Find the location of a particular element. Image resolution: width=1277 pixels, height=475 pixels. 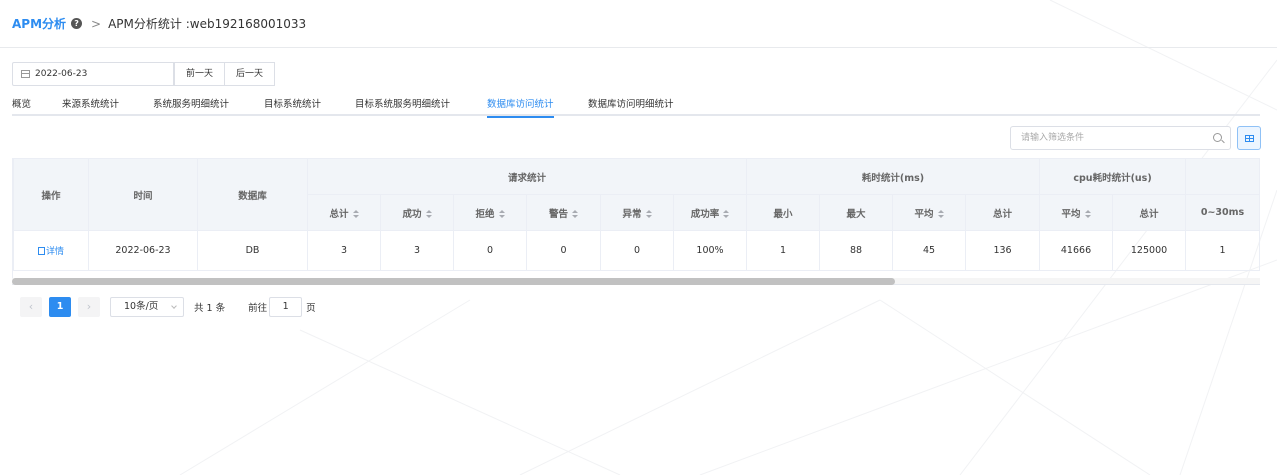

col-group-cost: 耗时统计(ms) is located at coordinates (893, 176).